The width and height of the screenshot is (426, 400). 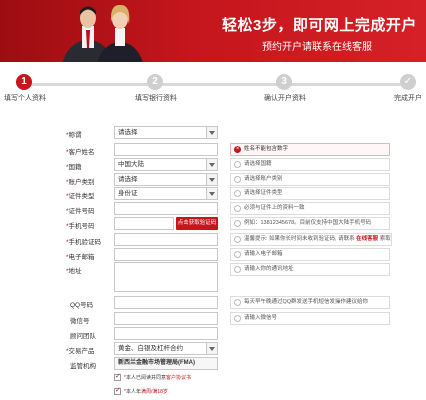 I want to click on email-label: 电子邮箱, so click(x=81, y=257).